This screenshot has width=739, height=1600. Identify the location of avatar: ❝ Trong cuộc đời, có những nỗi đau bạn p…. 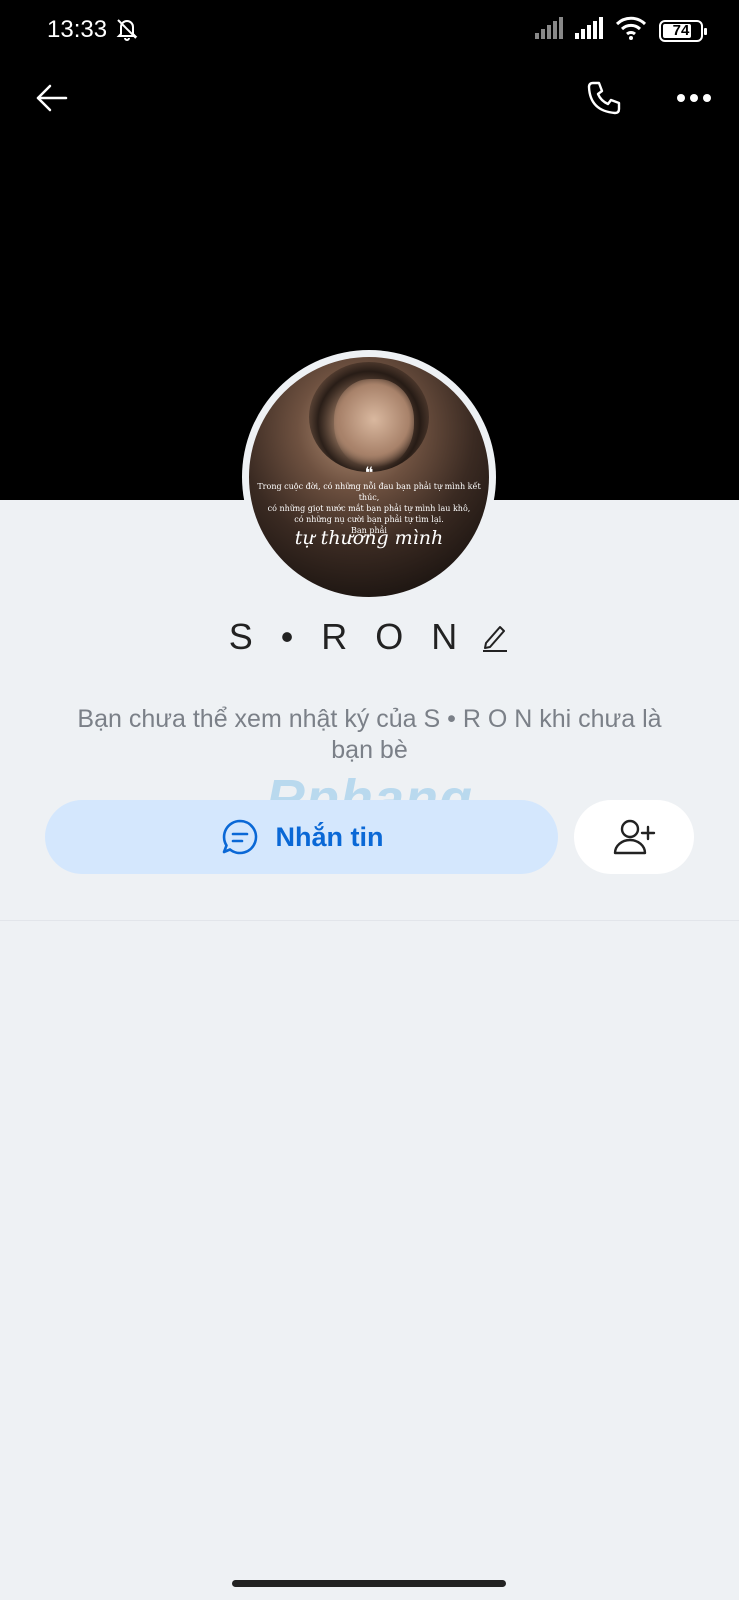
(369, 477).